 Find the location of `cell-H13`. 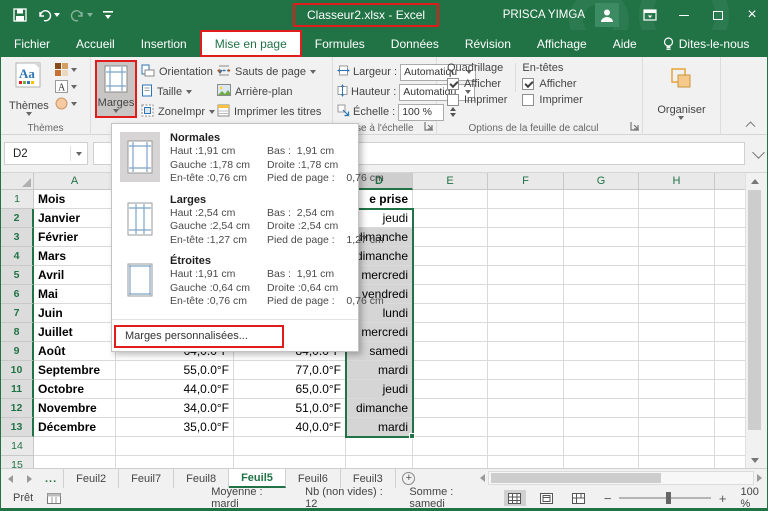

cell-H13 is located at coordinates (677, 427).